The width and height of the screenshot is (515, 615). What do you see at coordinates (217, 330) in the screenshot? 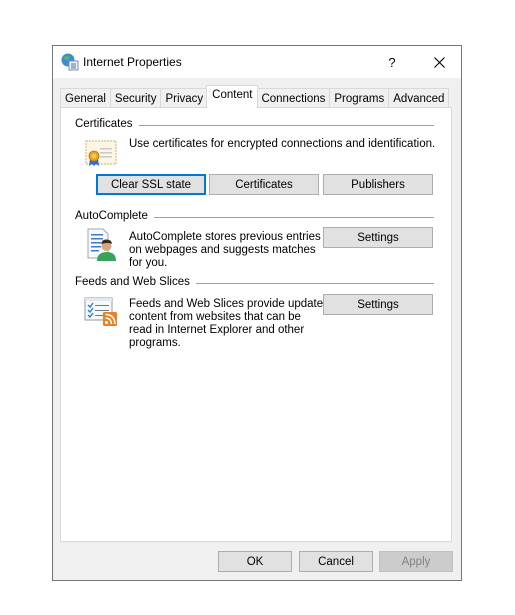
I see `description-line: read in Internet Explorer and other` at bounding box center [217, 330].